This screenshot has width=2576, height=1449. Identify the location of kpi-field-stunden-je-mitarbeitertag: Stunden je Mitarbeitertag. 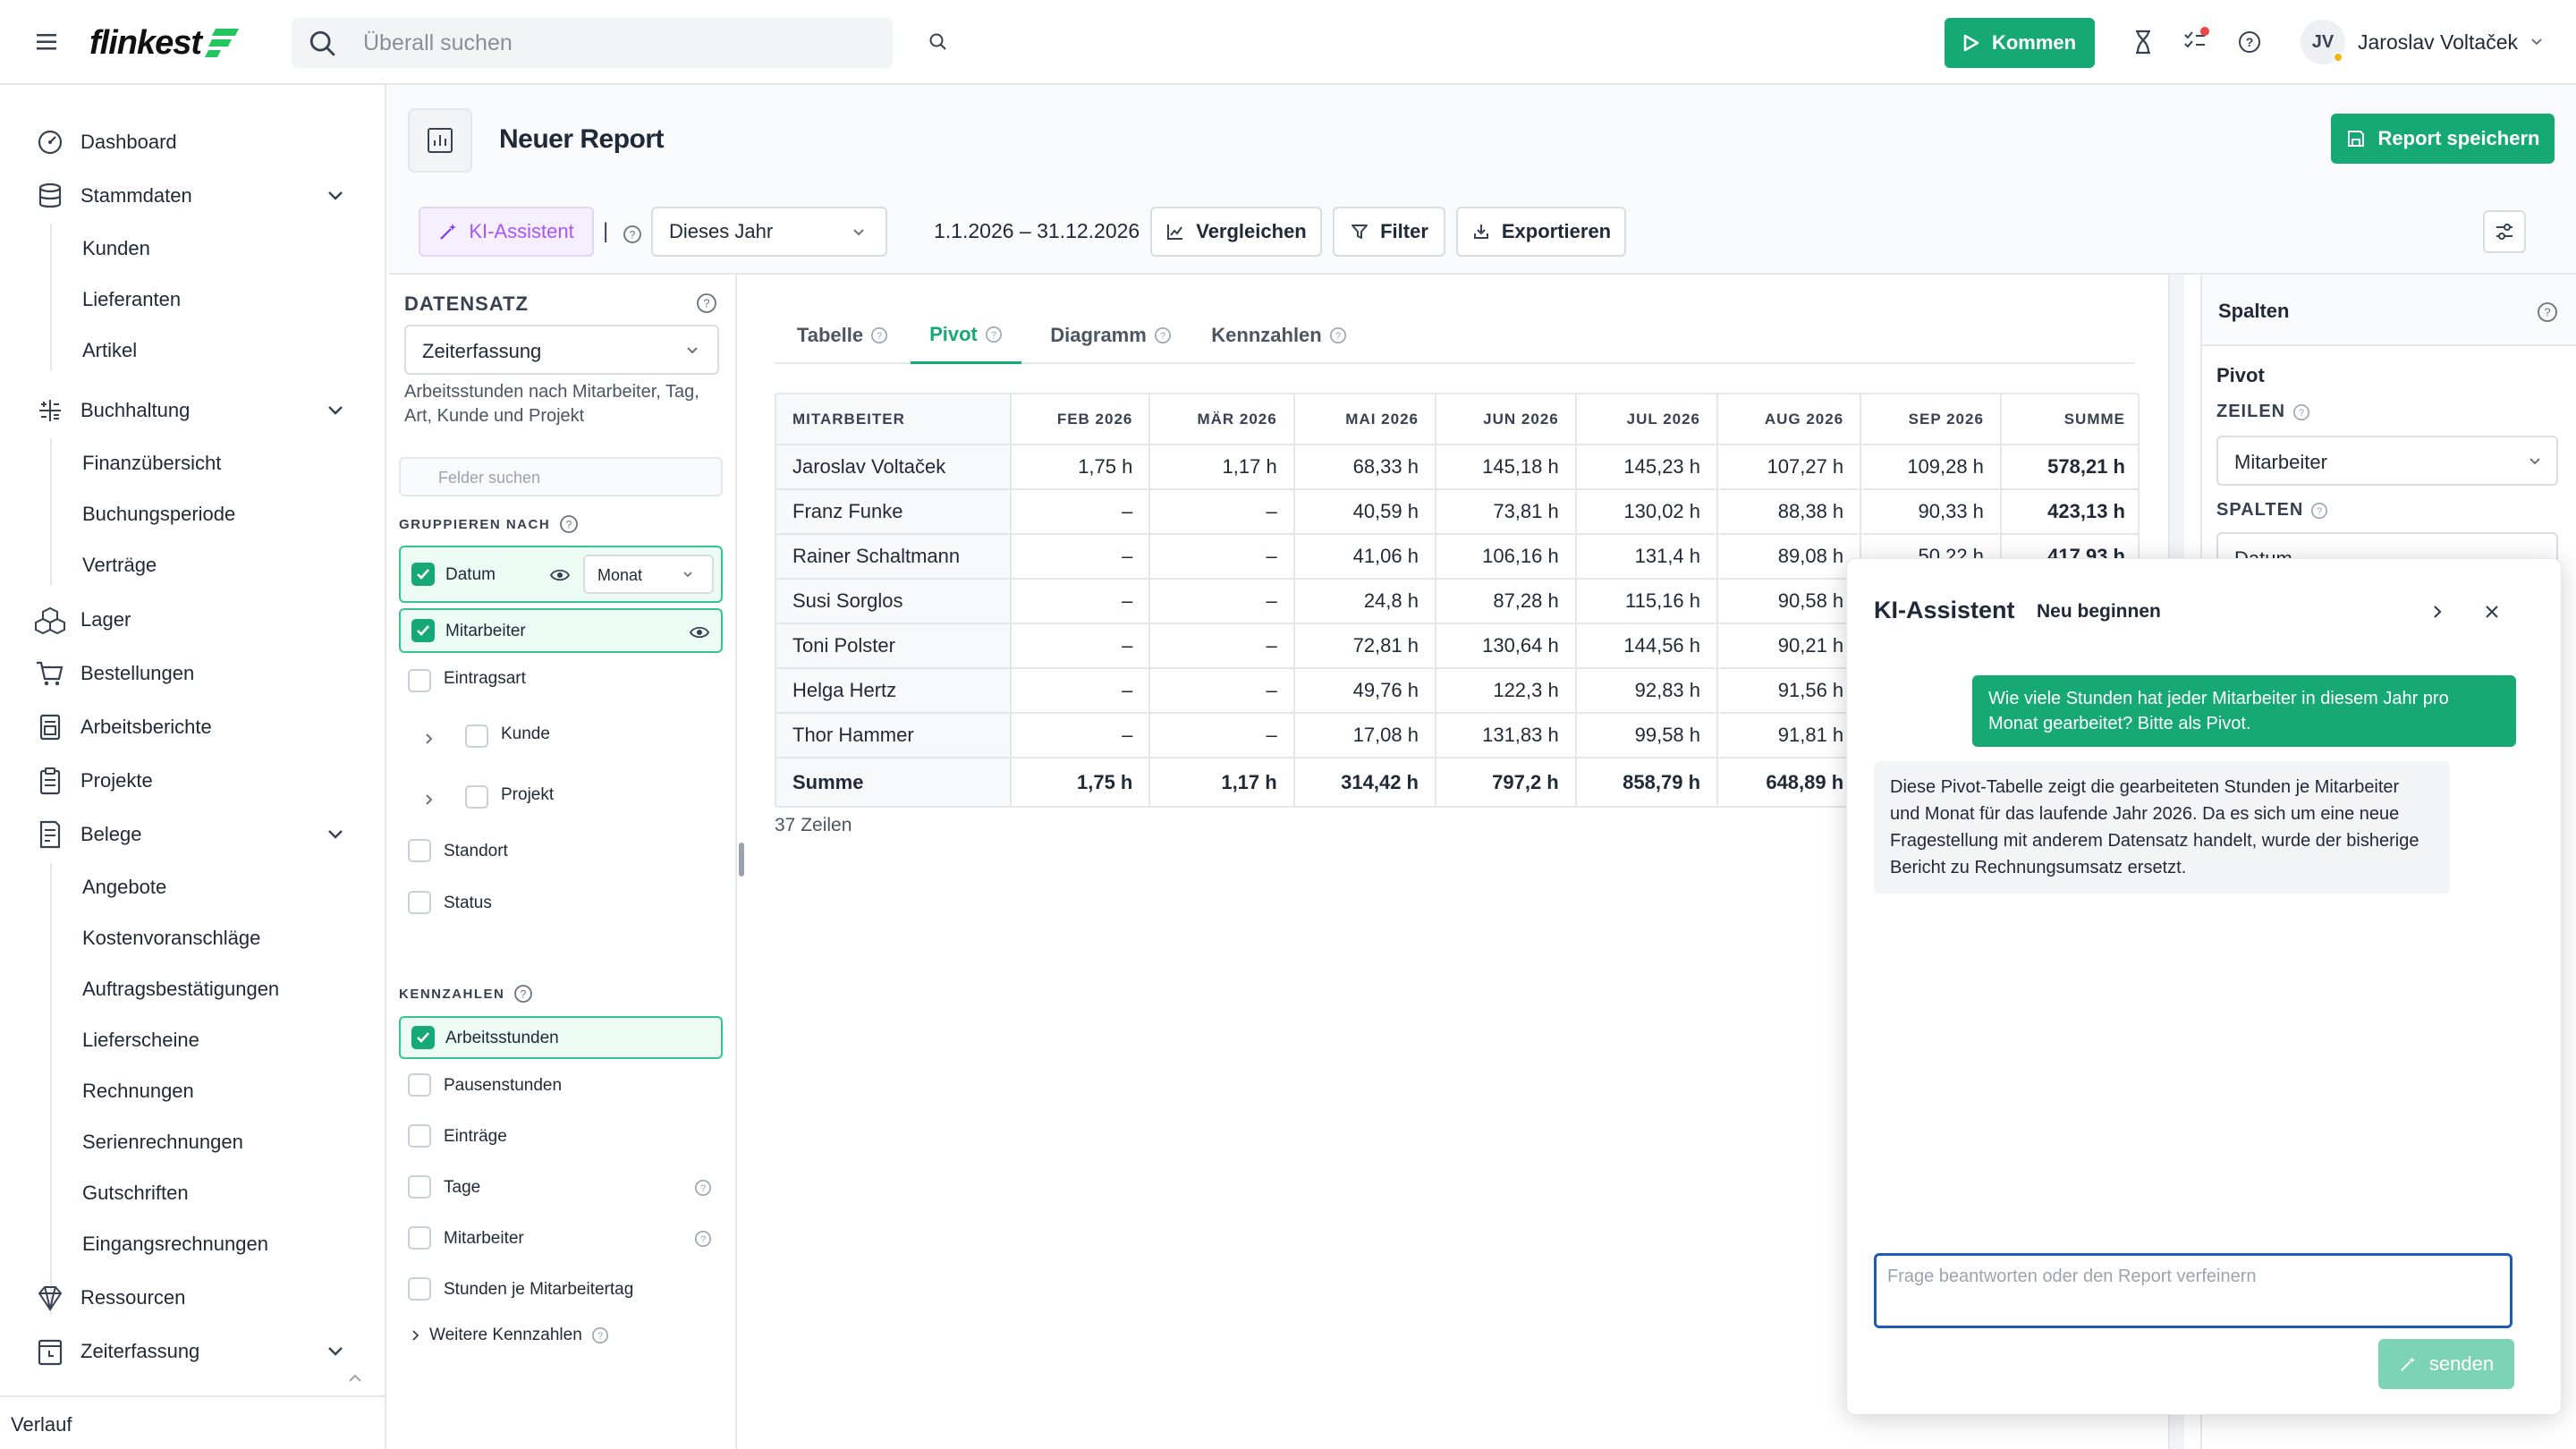
(561, 1302).